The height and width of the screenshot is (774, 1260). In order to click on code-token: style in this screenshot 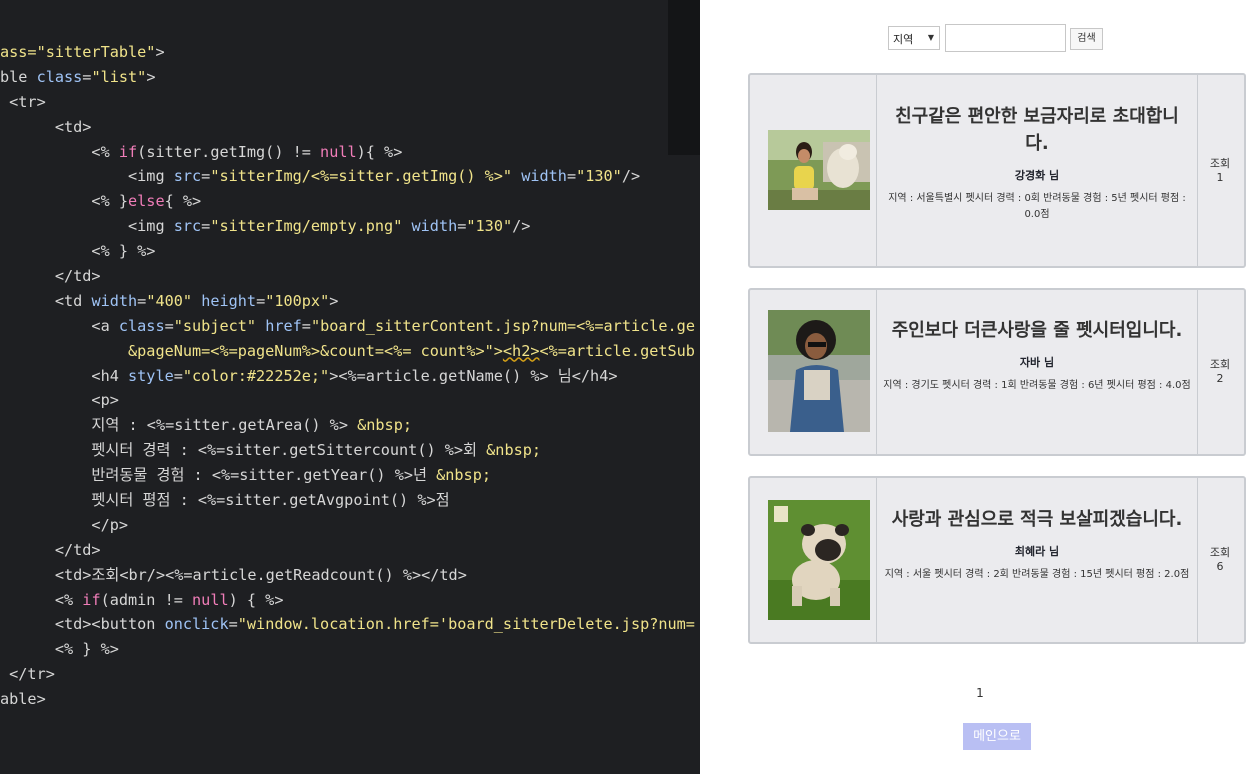, I will do `click(151, 375)`.